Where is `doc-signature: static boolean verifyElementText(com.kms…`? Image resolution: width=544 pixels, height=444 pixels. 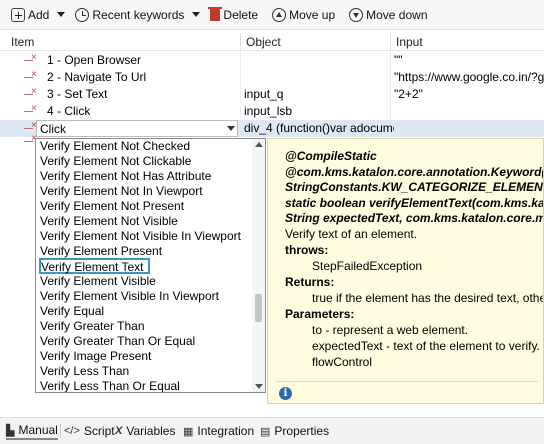 doc-signature: static boolean verifyElementText(com.kms… is located at coordinates (414, 203).